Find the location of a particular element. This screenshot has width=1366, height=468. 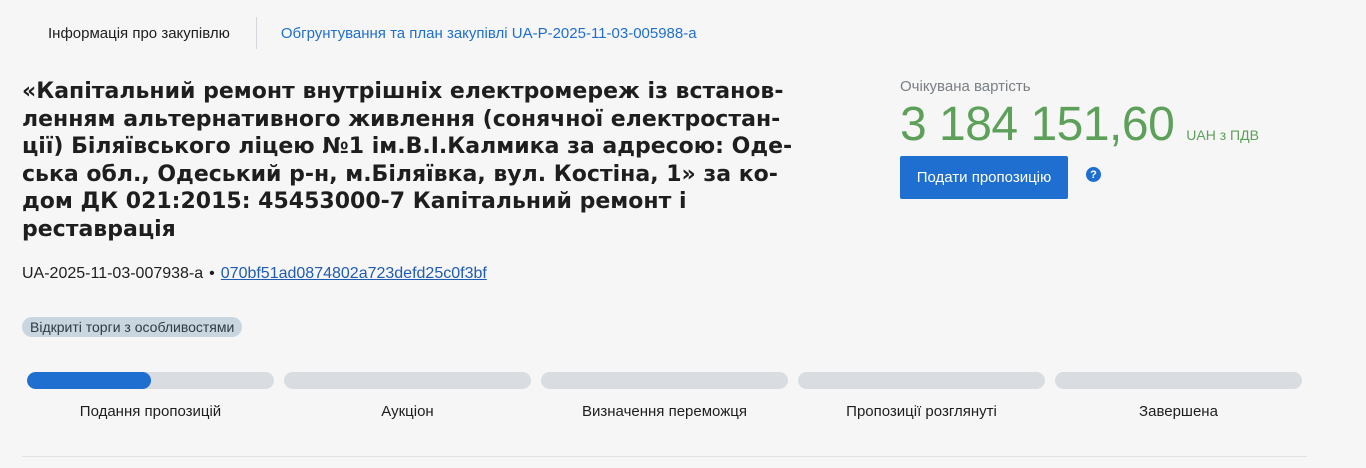

stage-completed: Завершена is located at coordinates (1178, 396).